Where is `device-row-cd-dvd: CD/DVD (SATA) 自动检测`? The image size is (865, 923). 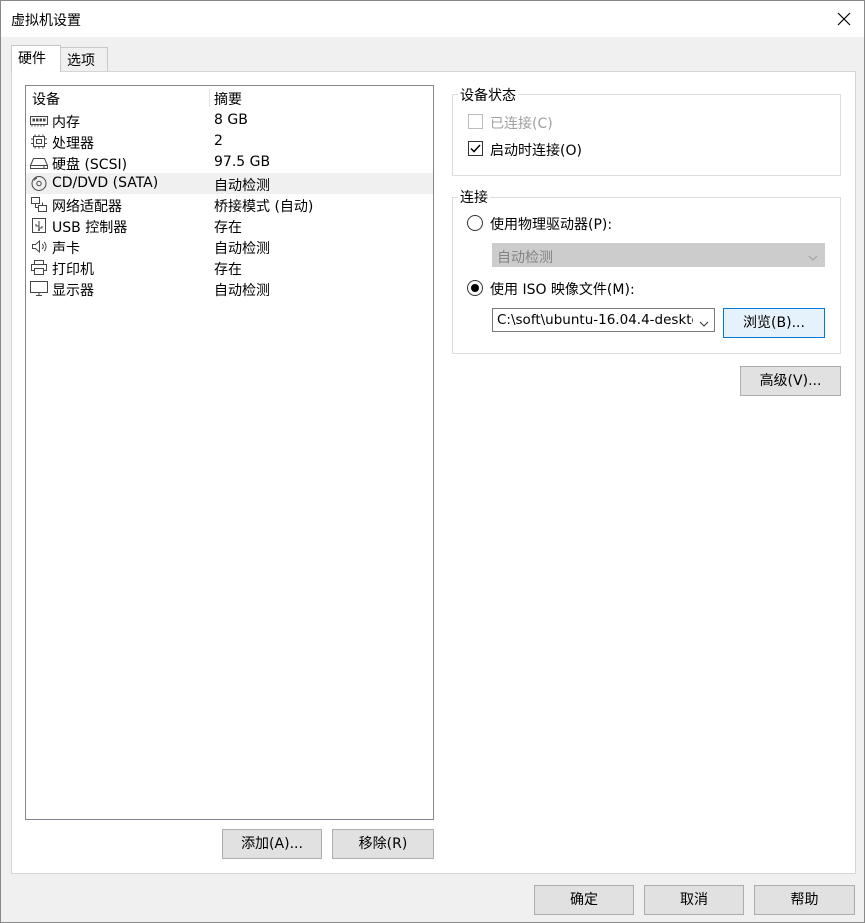
device-row-cd-dvd: CD/DVD (SATA) 自动检测 is located at coordinates (229, 183).